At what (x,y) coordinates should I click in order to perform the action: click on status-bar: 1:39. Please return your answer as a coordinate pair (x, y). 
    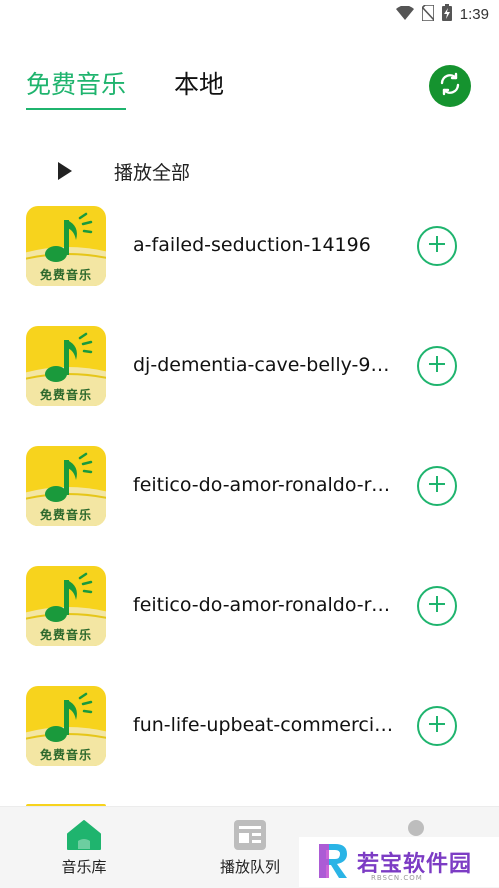
    Looking at the image, I should click on (249, 14).